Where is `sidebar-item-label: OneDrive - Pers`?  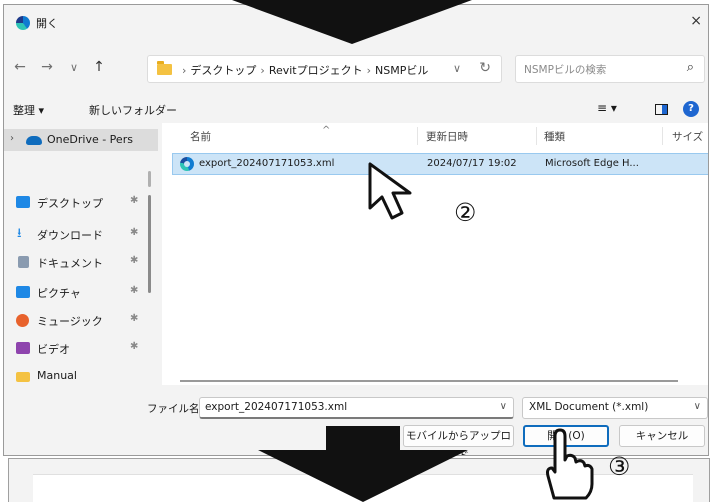 sidebar-item-label: OneDrive - Pers is located at coordinates (90, 139).